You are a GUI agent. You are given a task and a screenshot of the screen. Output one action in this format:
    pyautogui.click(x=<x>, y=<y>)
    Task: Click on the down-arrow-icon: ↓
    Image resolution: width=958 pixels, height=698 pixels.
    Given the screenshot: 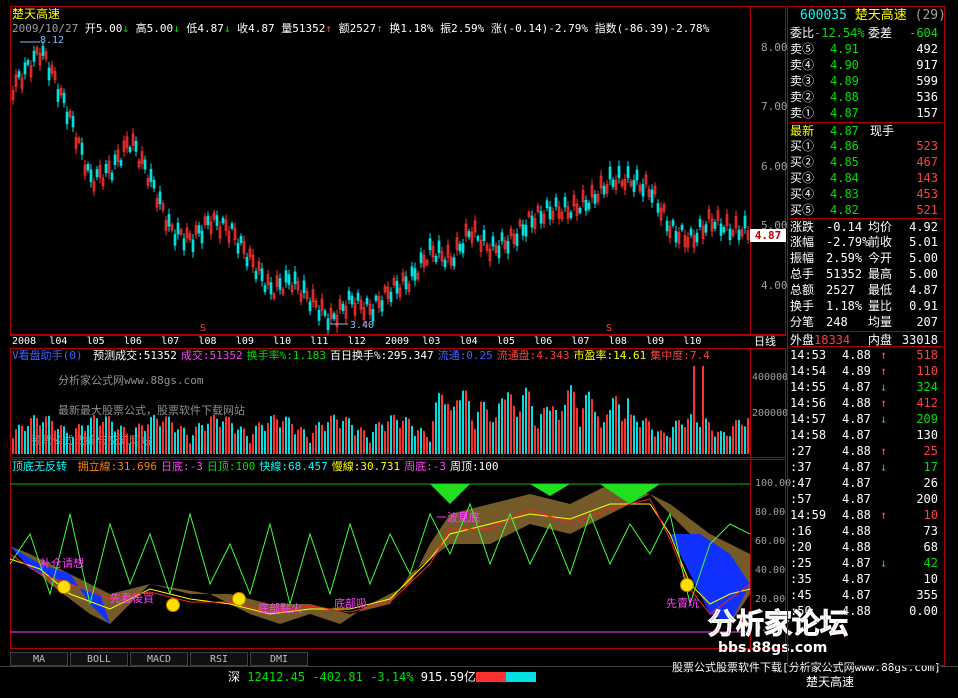 What is the action you would take?
    pyautogui.click(x=884, y=467)
    